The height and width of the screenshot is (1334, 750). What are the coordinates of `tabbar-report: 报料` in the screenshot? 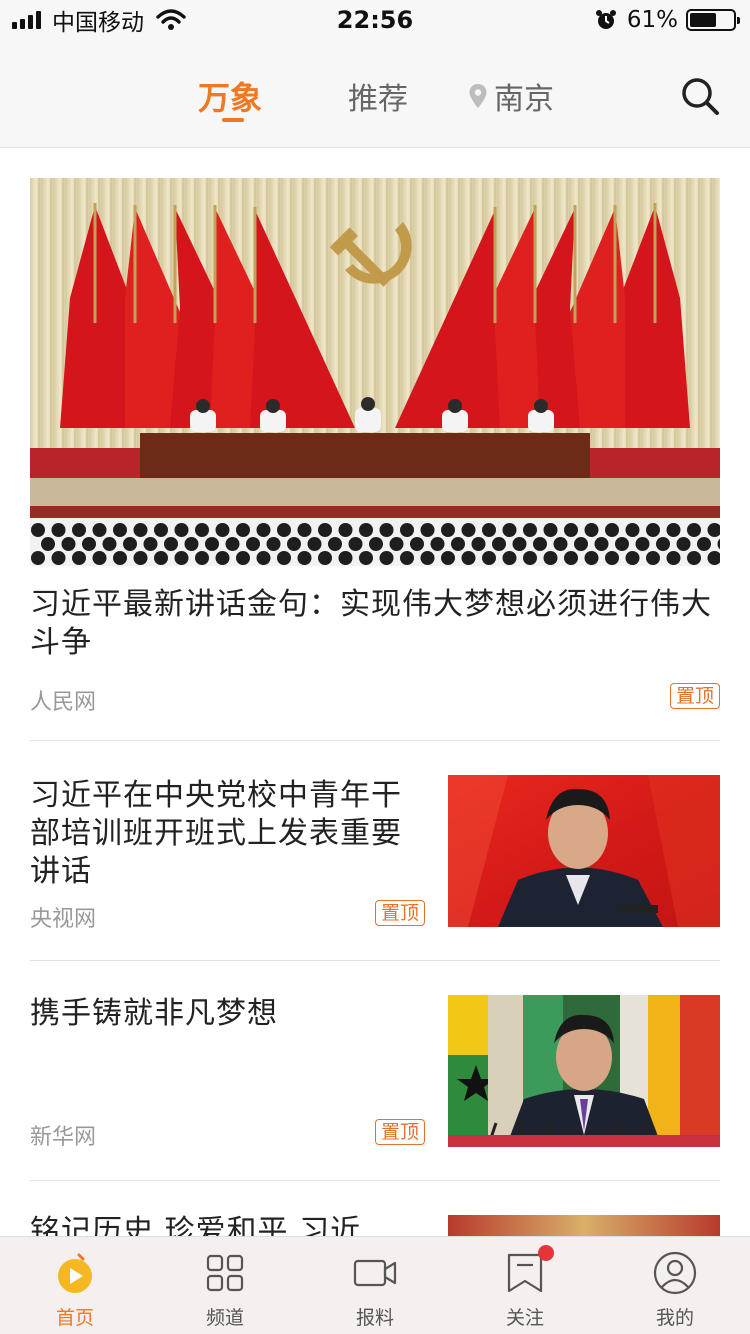 It's located at (375, 1285).